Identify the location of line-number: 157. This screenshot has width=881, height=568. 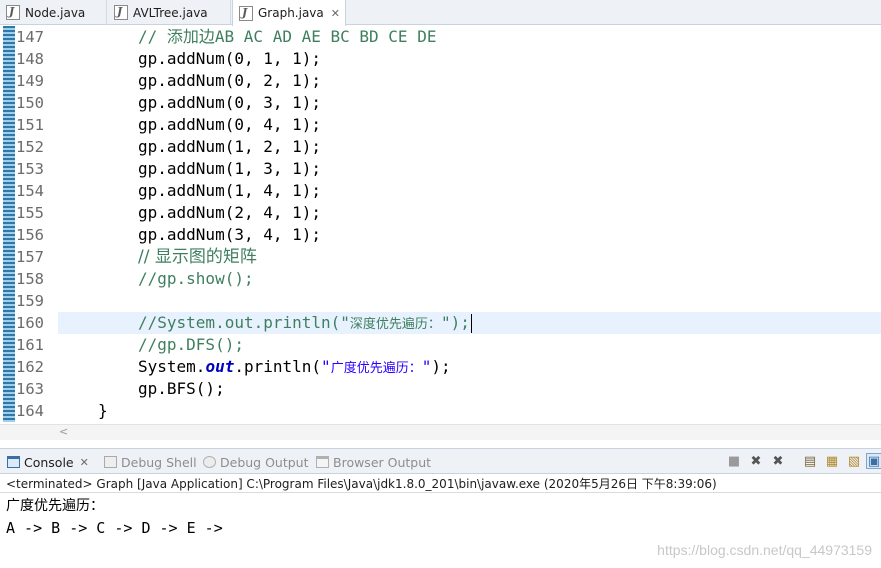
(30, 257).